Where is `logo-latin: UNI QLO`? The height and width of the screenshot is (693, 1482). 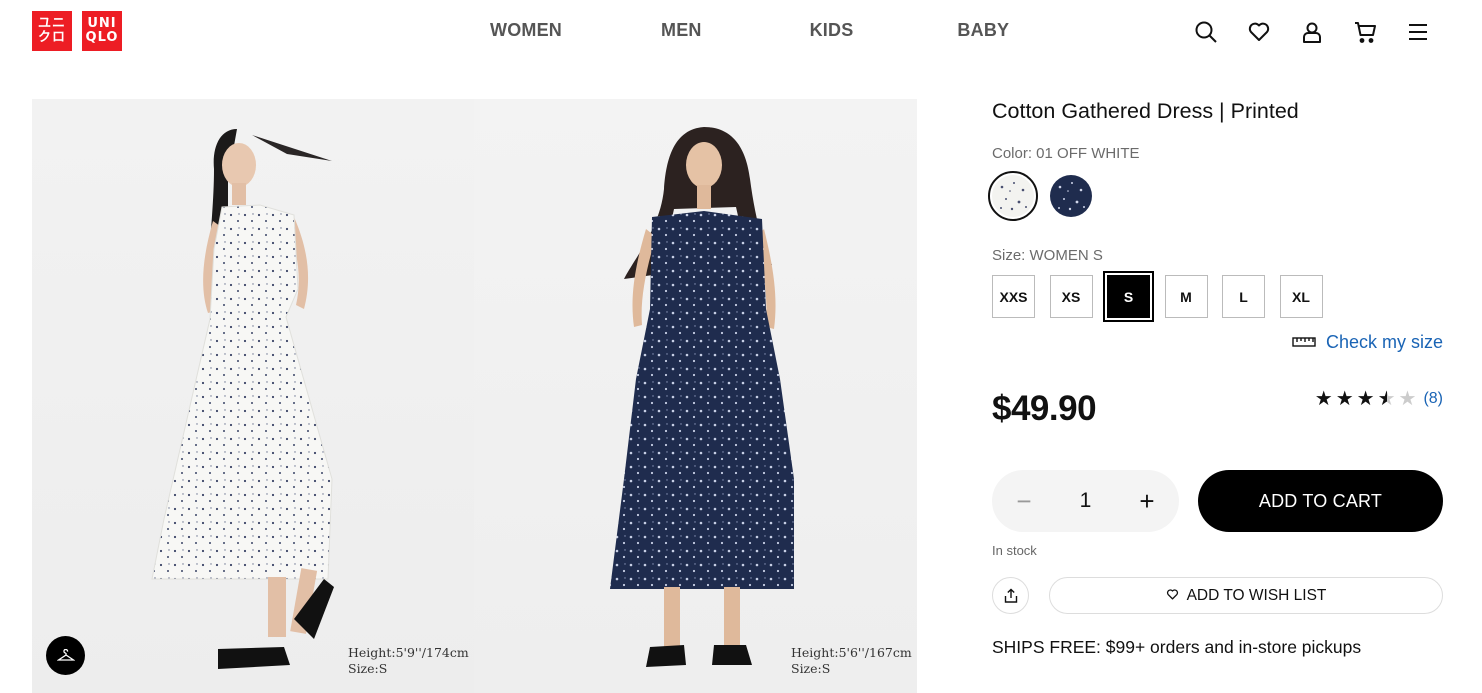
logo-latin: UNI QLO is located at coordinates (102, 31).